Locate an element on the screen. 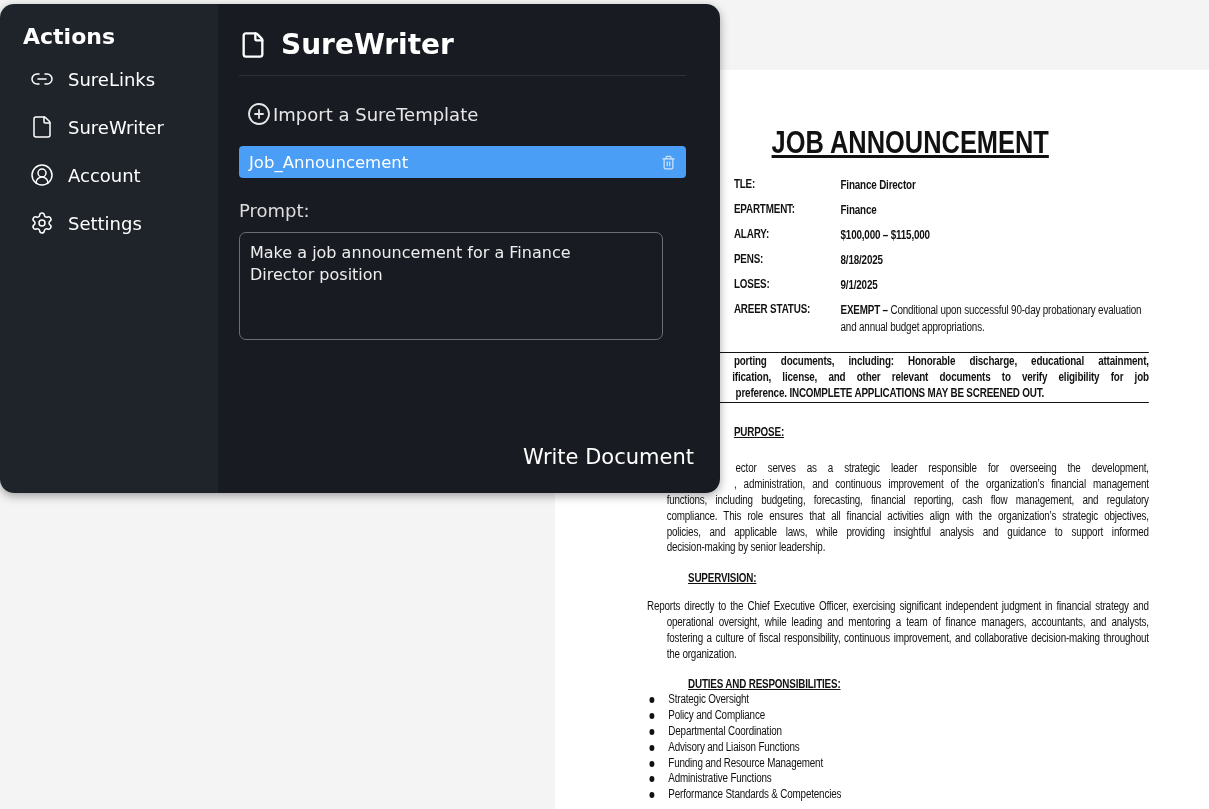  field-label: PENS: is located at coordinates (749, 260).